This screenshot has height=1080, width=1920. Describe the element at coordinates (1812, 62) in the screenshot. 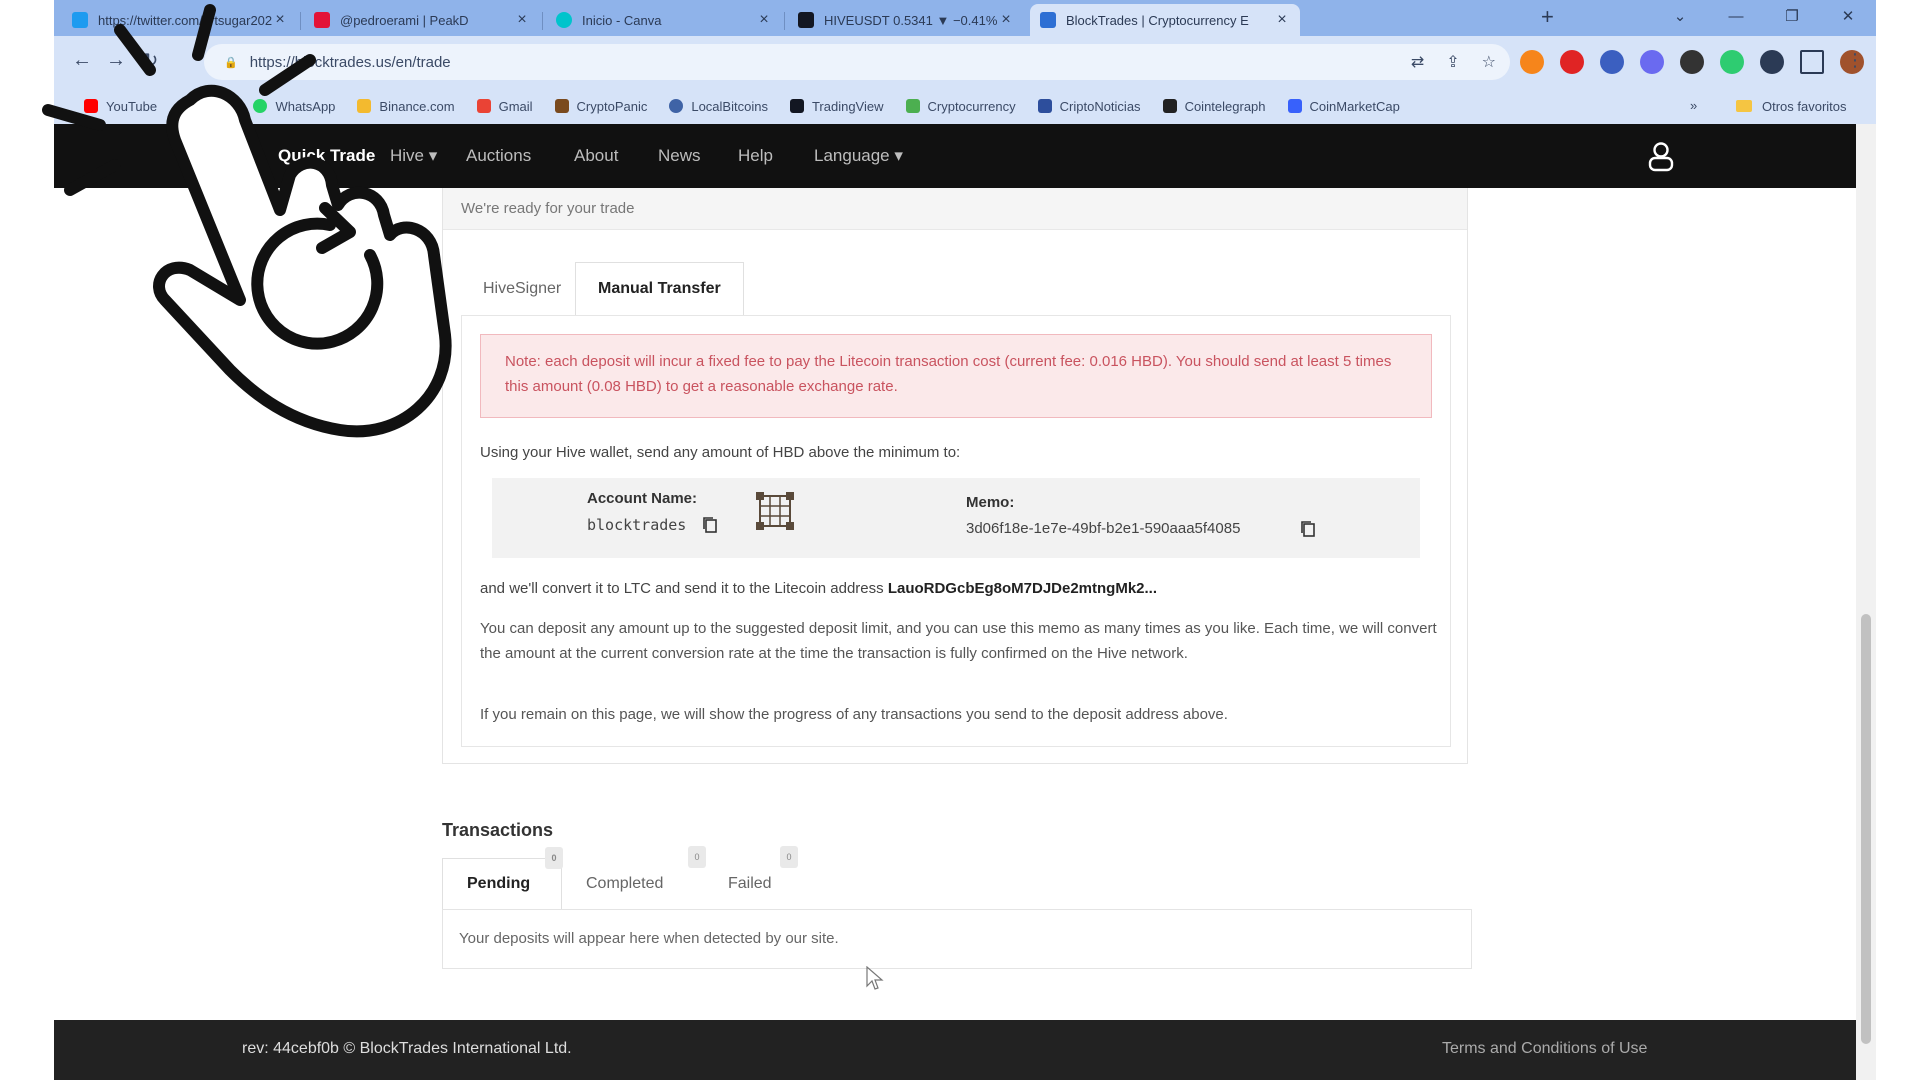

I see `sidepanel-icon` at that location.